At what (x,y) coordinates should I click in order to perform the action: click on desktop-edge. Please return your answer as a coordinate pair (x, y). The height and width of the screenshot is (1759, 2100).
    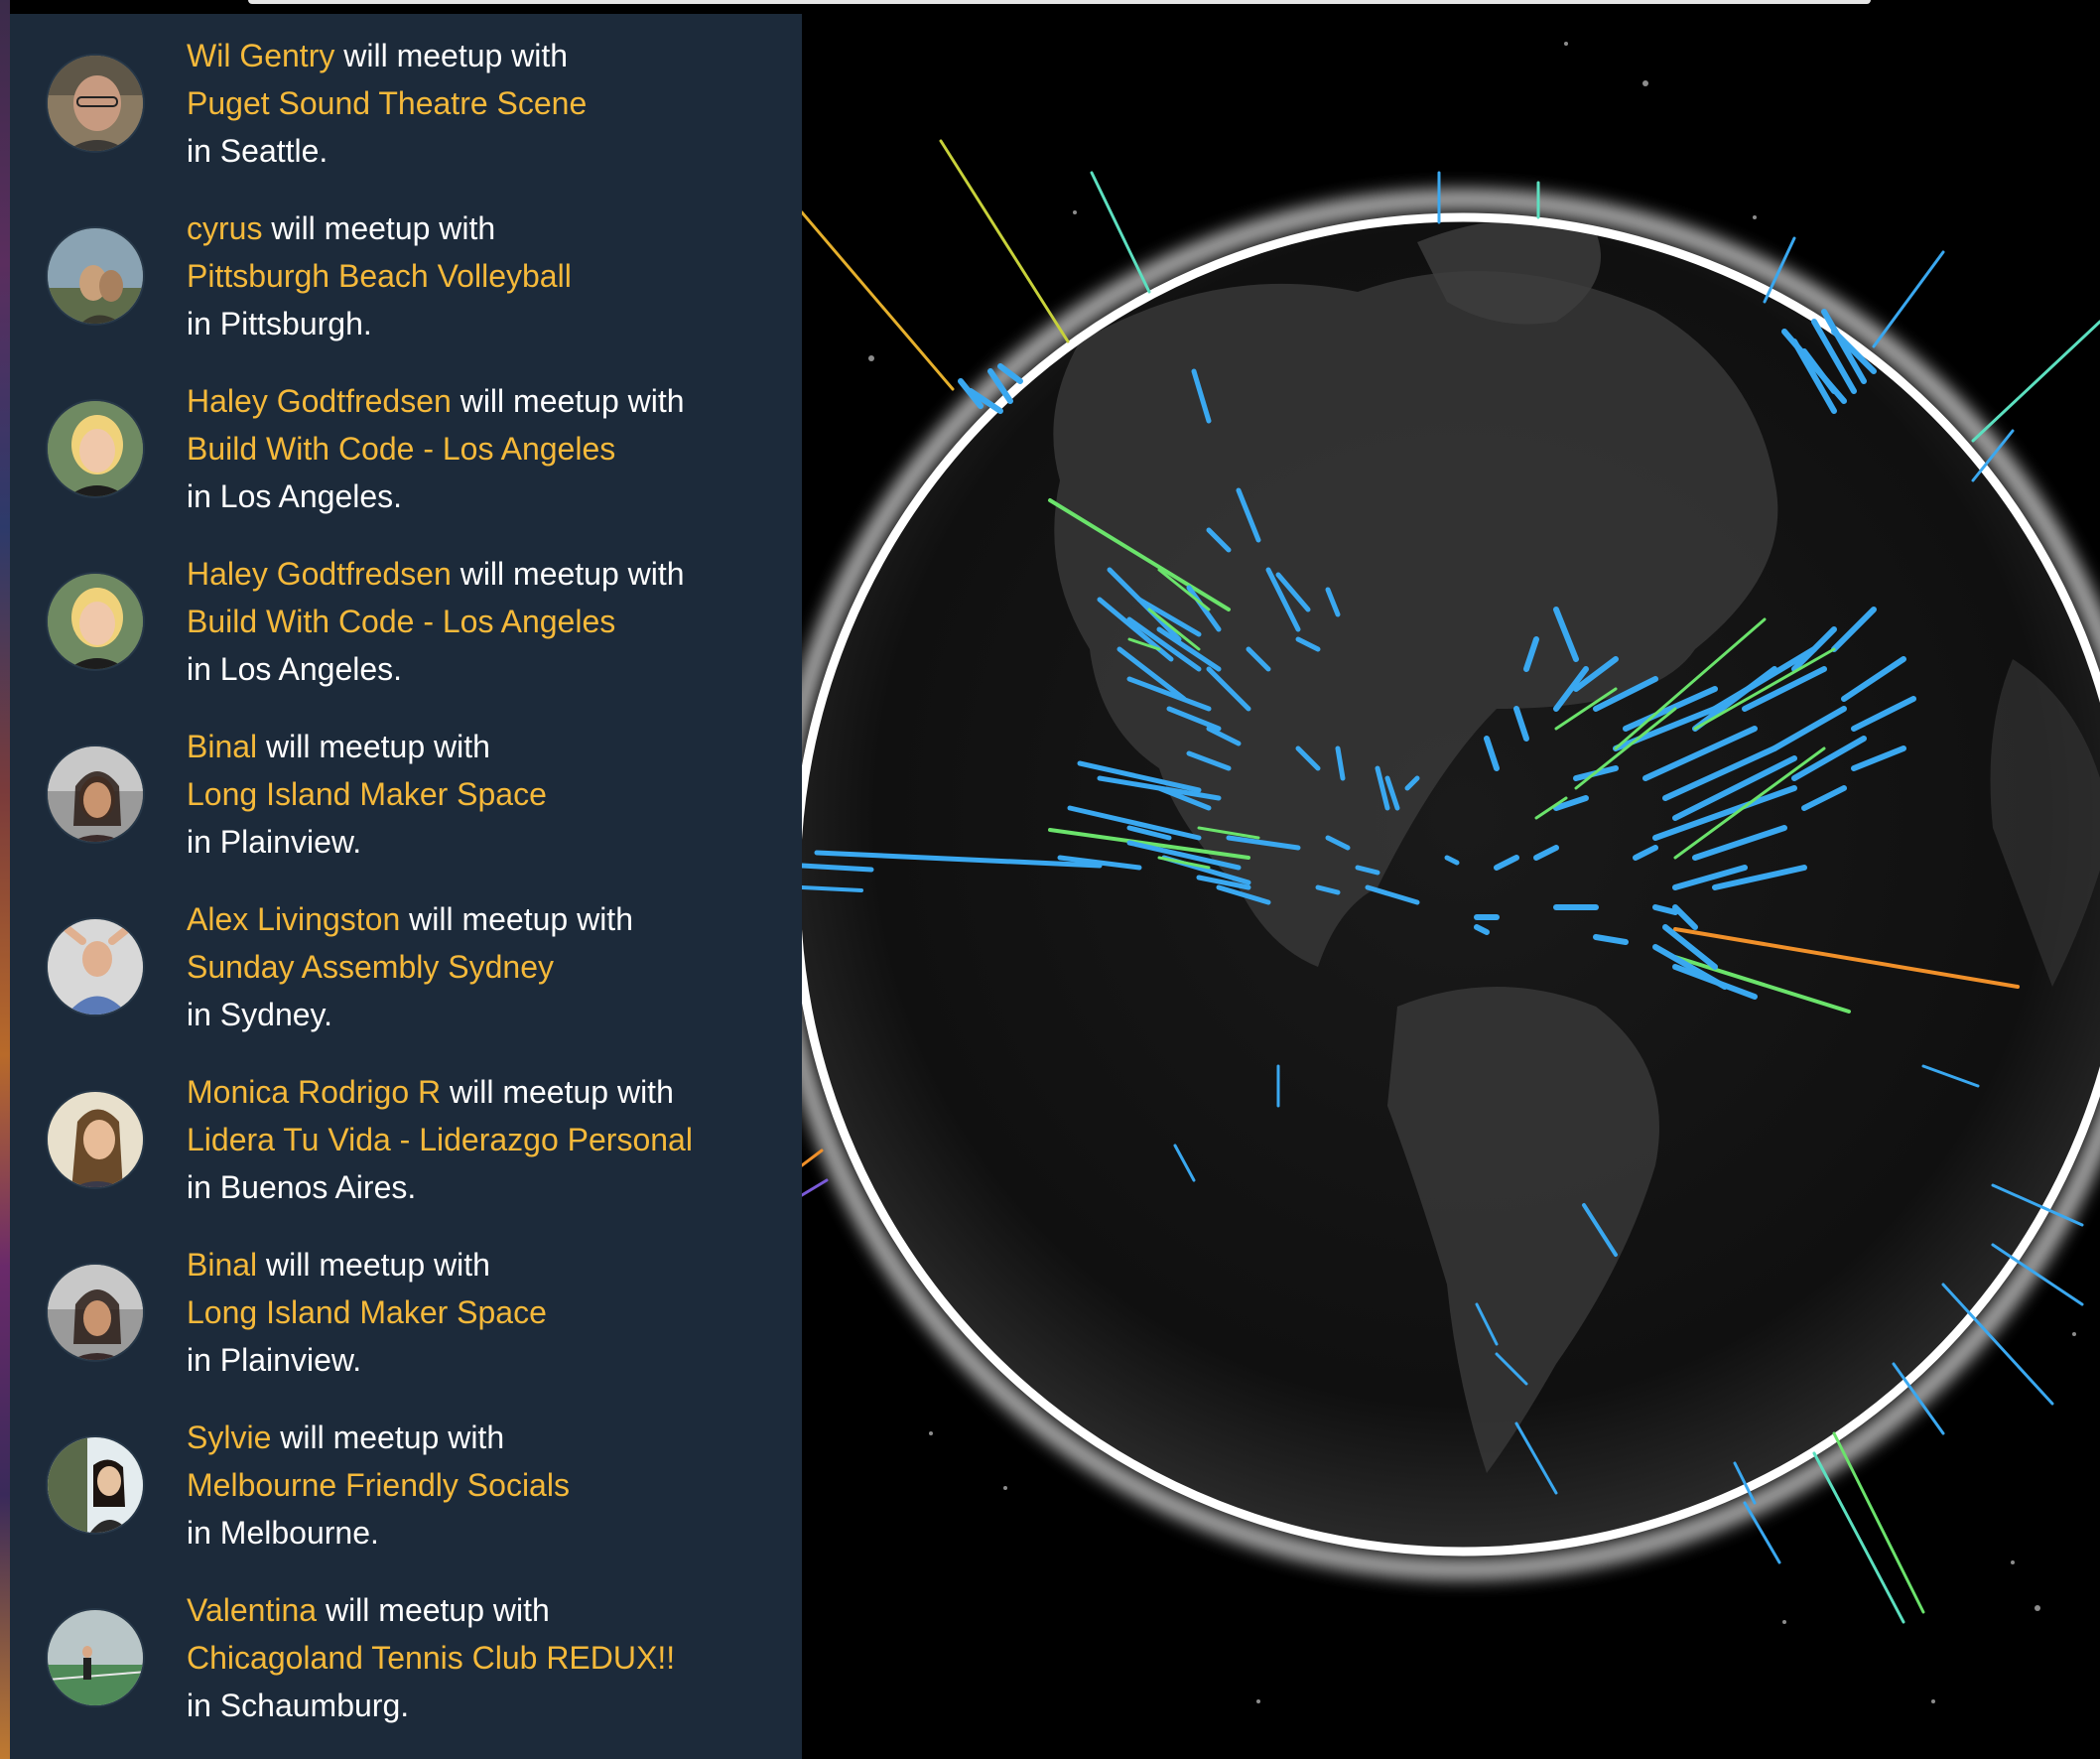
    Looking at the image, I should click on (5, 879).